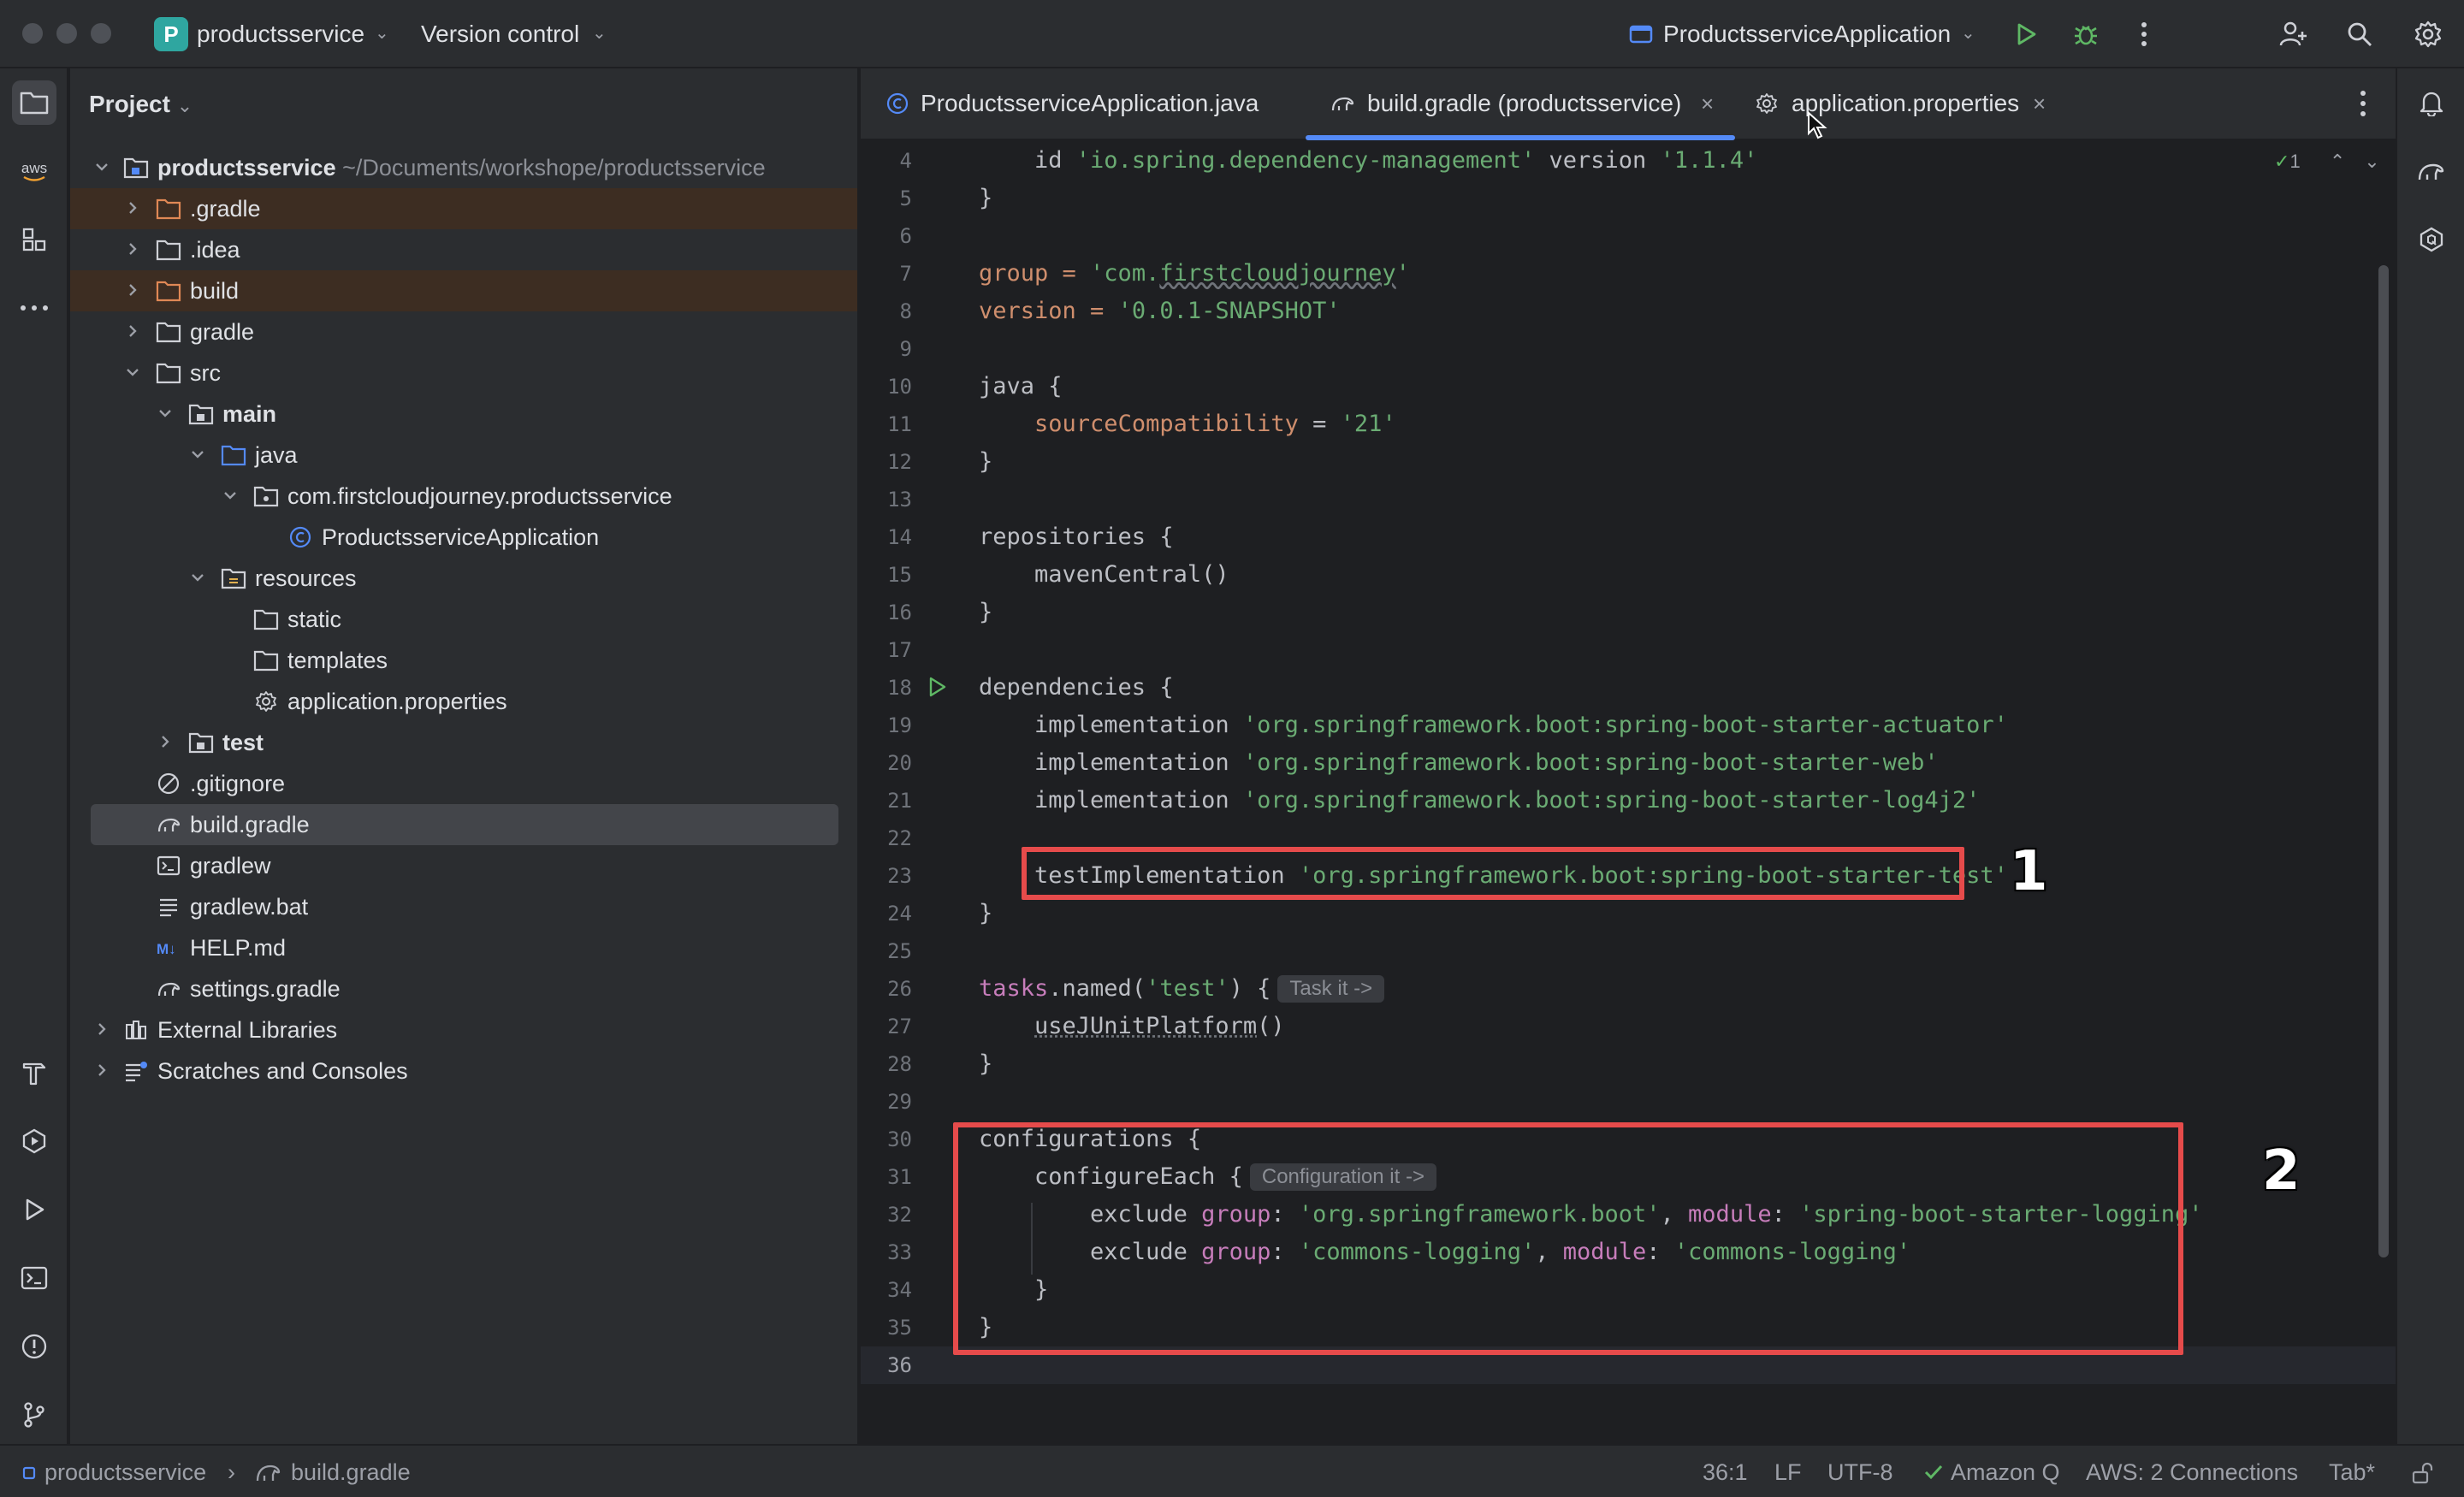 This screenshot has width=2464, height=1497. What do you see at coordinates (2359, 34) in the screenshot?
I see `search-icon` at bounding box center [2359, 34].